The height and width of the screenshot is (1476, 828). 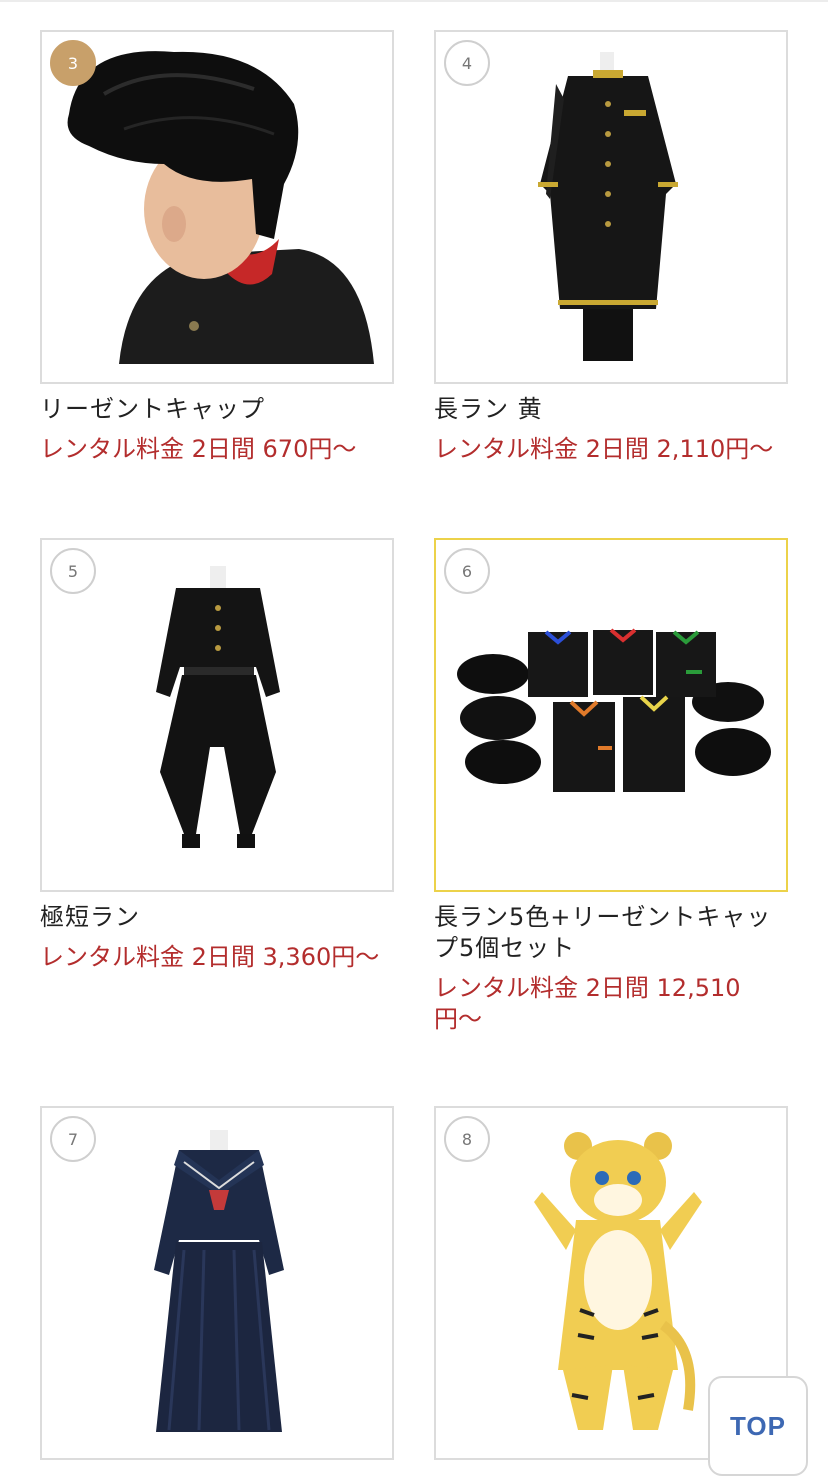 What do you see at coordinates (604, 449) in the screenshot?
I see `product-price: レンタル料金 2日間 2,110円〜` at bounding box center [604, 449].